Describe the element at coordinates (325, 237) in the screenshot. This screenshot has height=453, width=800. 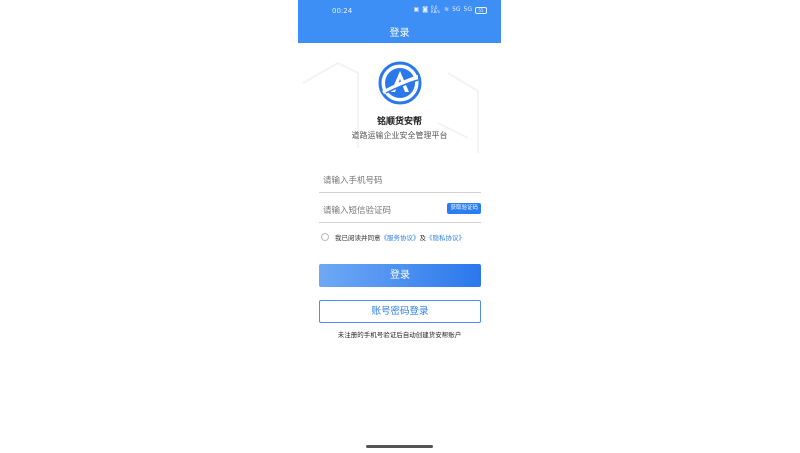
I see `agreement-checkbox` at that location.